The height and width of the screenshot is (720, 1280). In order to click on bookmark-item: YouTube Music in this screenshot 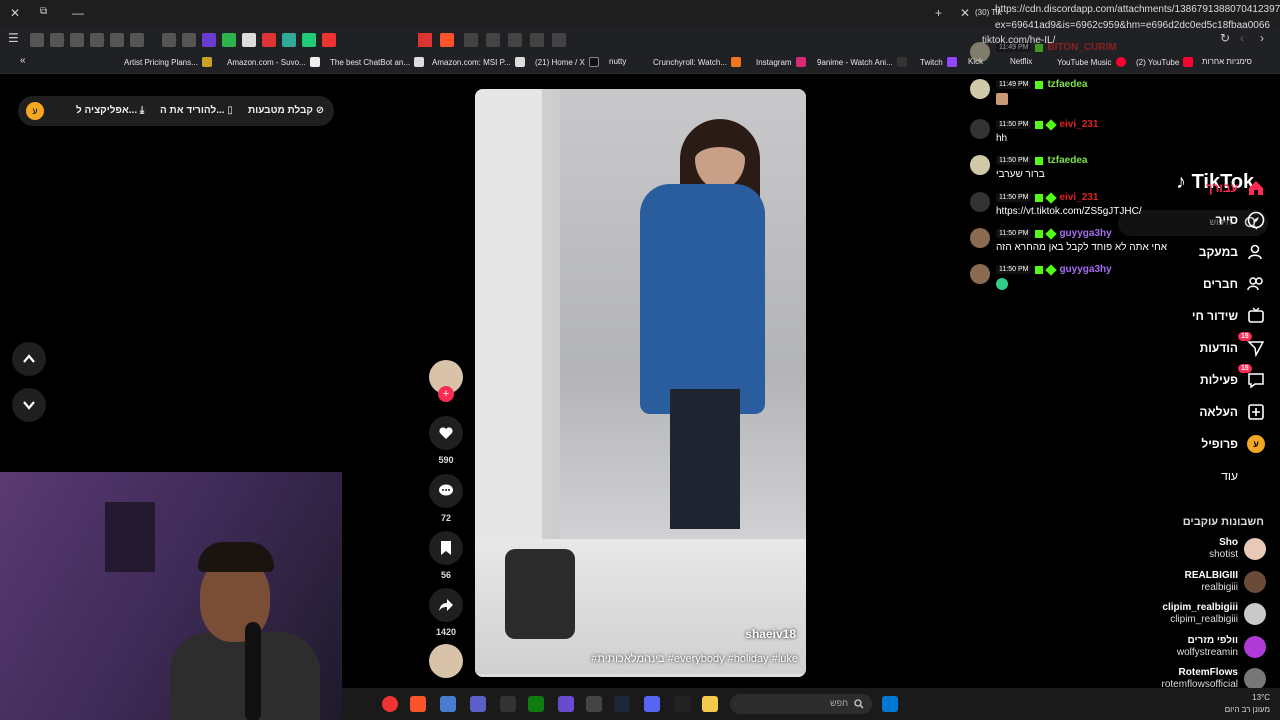, I will do `click(1091, 62)`.